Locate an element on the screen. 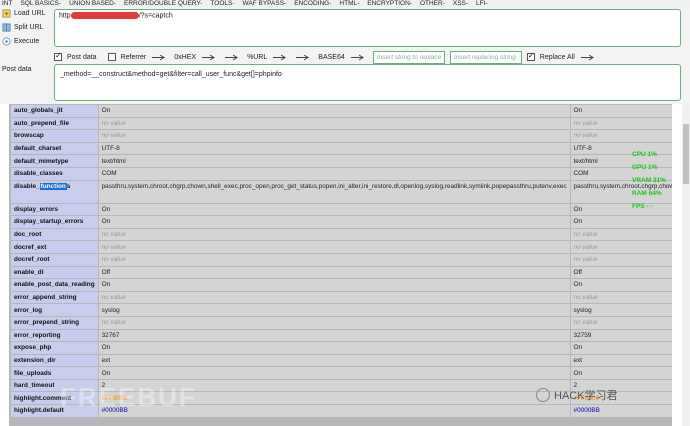 Image resolution: width=690 pixels, height=426 pixels. menu-item: ENCODING- is located at coordinates (312, 3).